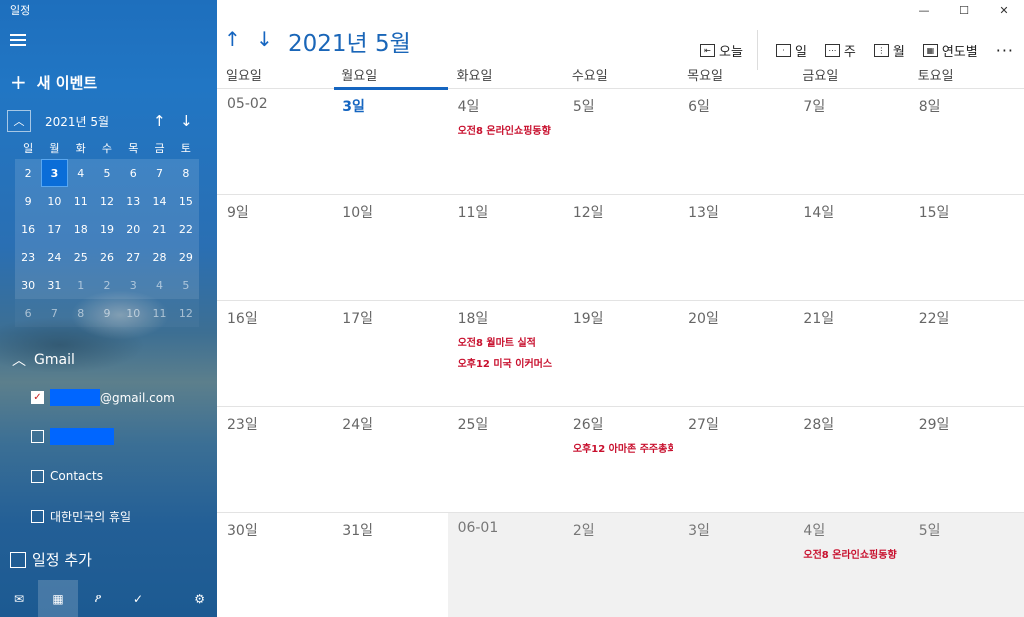  What do you see at coordinates (28, 201) in the screenshot?
I see `mini-day: 9` at bounding box center [28, 201].